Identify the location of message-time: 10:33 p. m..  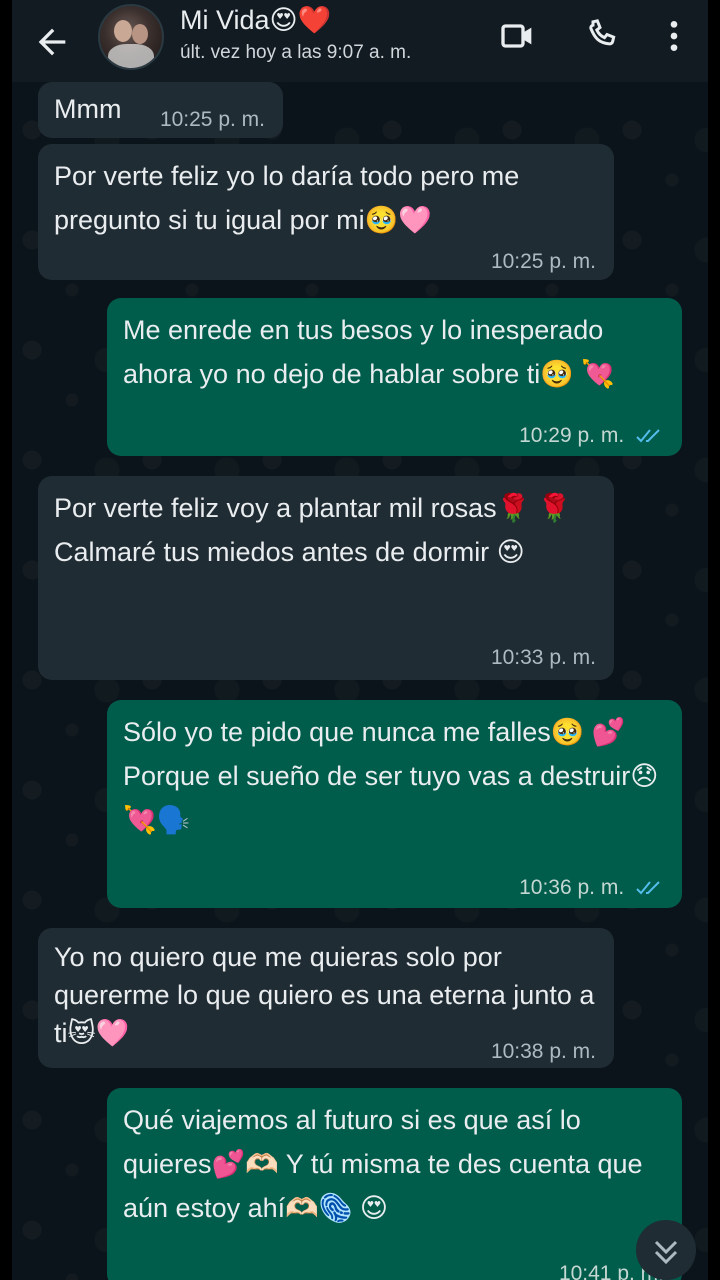
(543, 657).